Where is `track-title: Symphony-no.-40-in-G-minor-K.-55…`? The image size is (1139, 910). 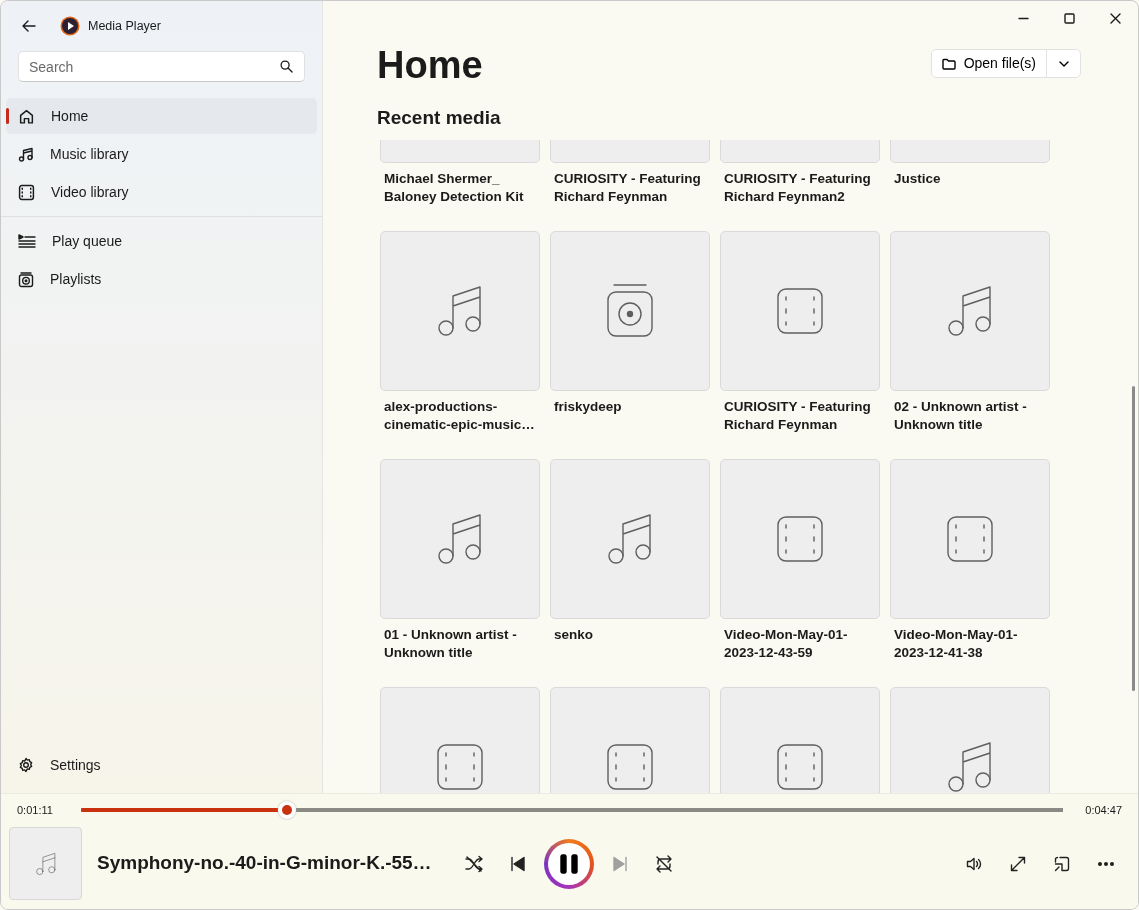 track-title: Symphony-no.-40-in-G-minor-K.-55… is located at coordinates (265, 863).